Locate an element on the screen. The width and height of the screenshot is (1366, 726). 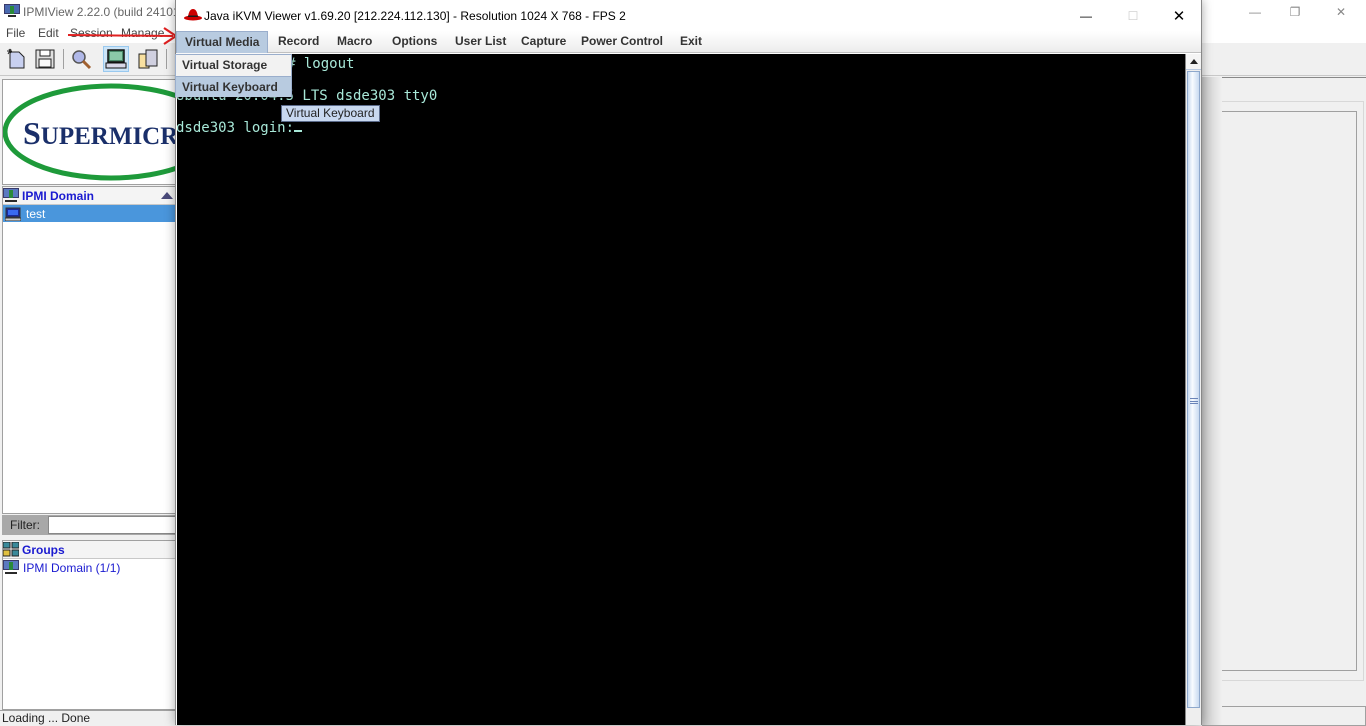
ipmi-close-button: ✕ is located at coordinates (1341, 12).